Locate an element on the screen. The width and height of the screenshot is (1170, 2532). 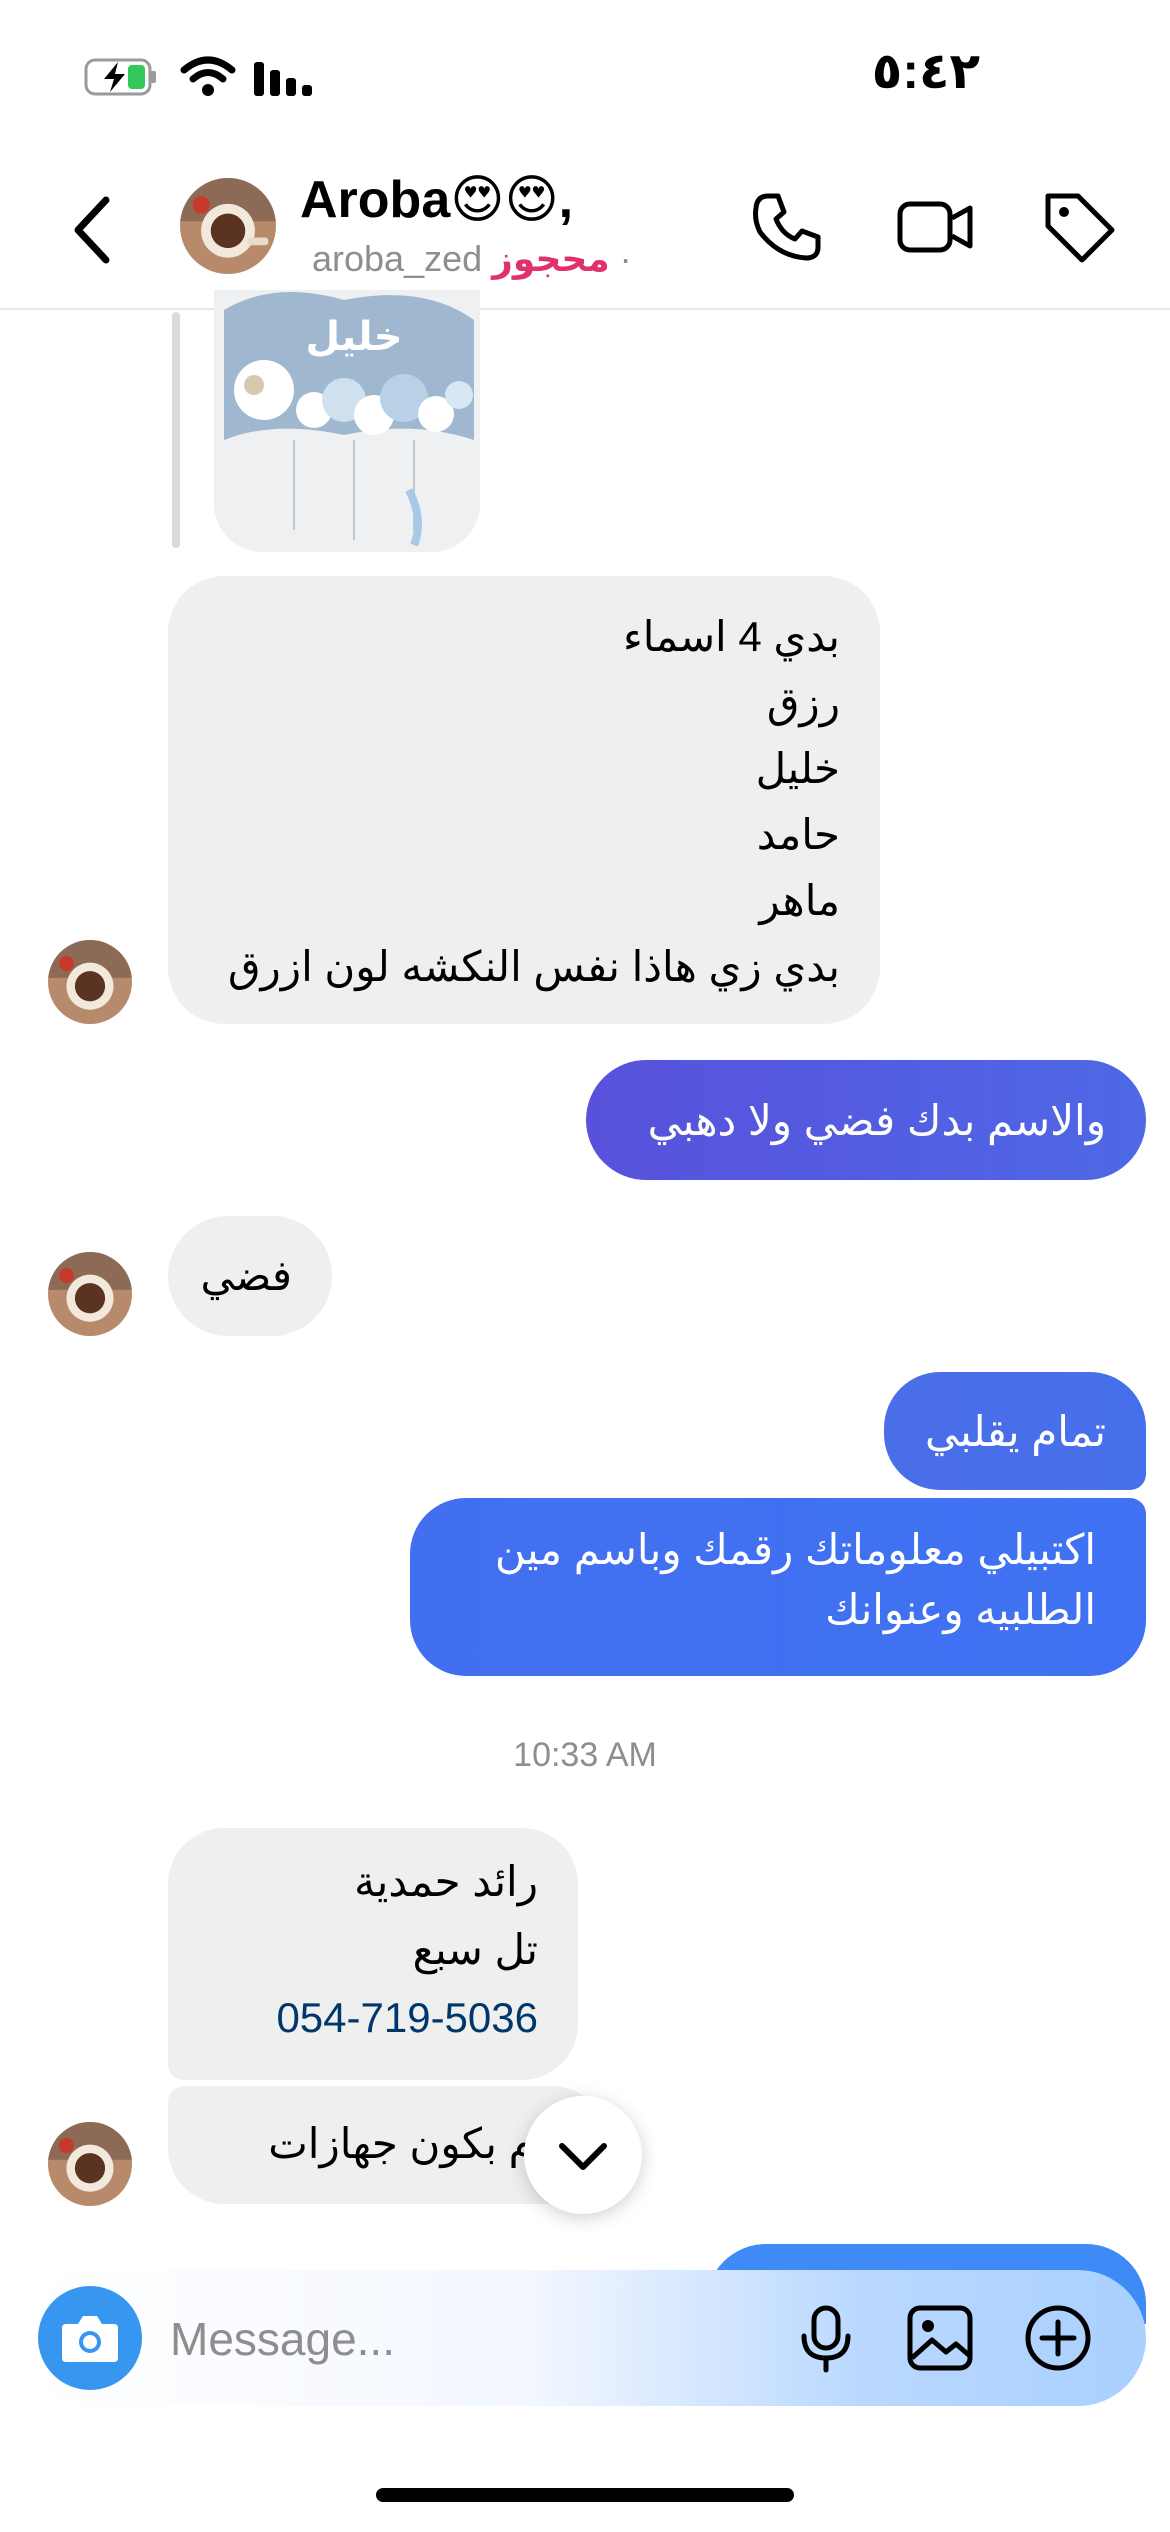
phone-number-link: 054-719-5036 is located at coordinates (373, 2018).